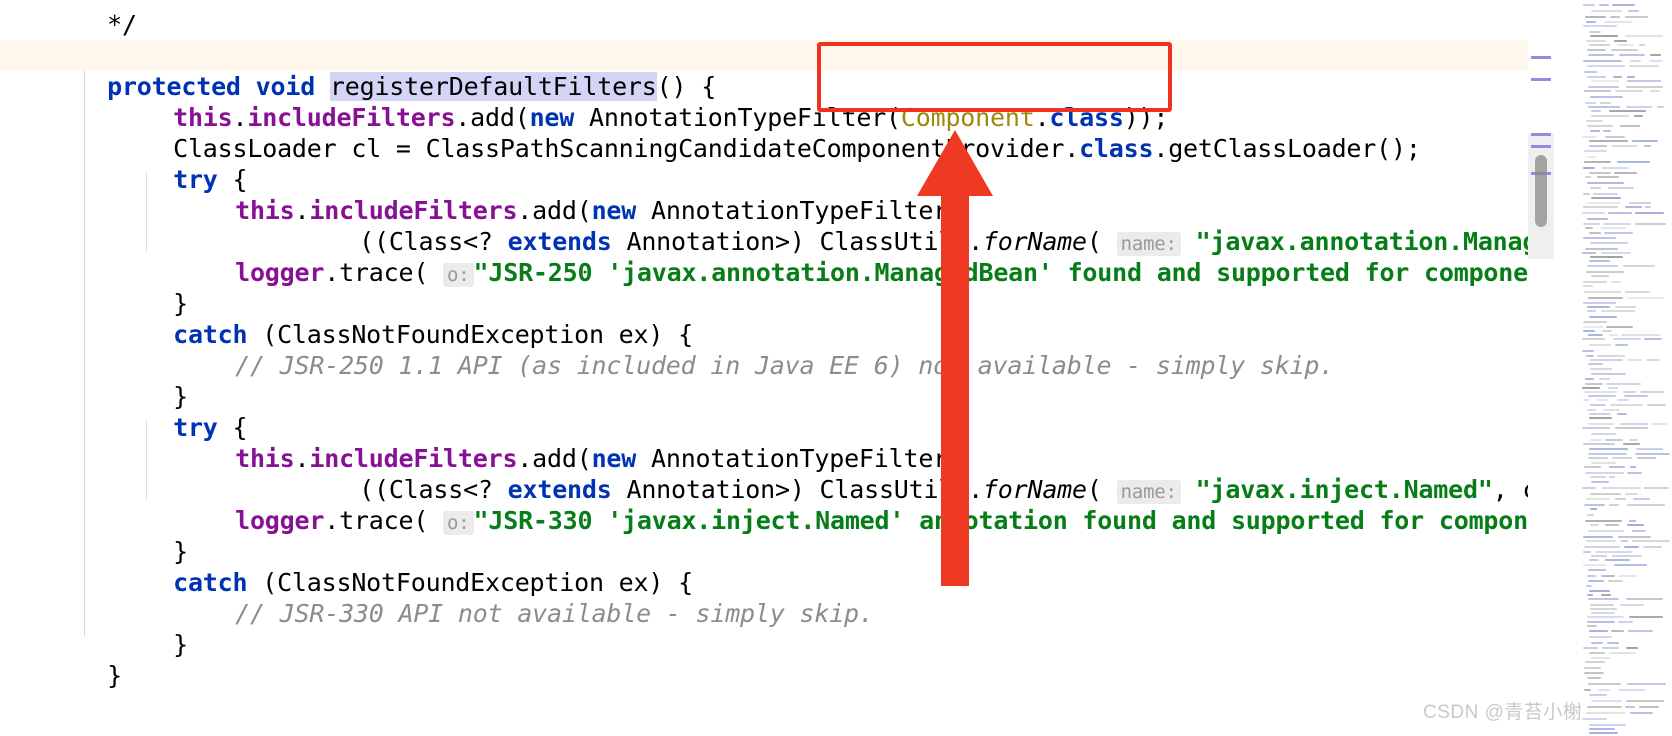 Image resolution: width=1672 pixels, height=736 pixels. I want to click on scrollbar-thumb, so click(1541, 191).